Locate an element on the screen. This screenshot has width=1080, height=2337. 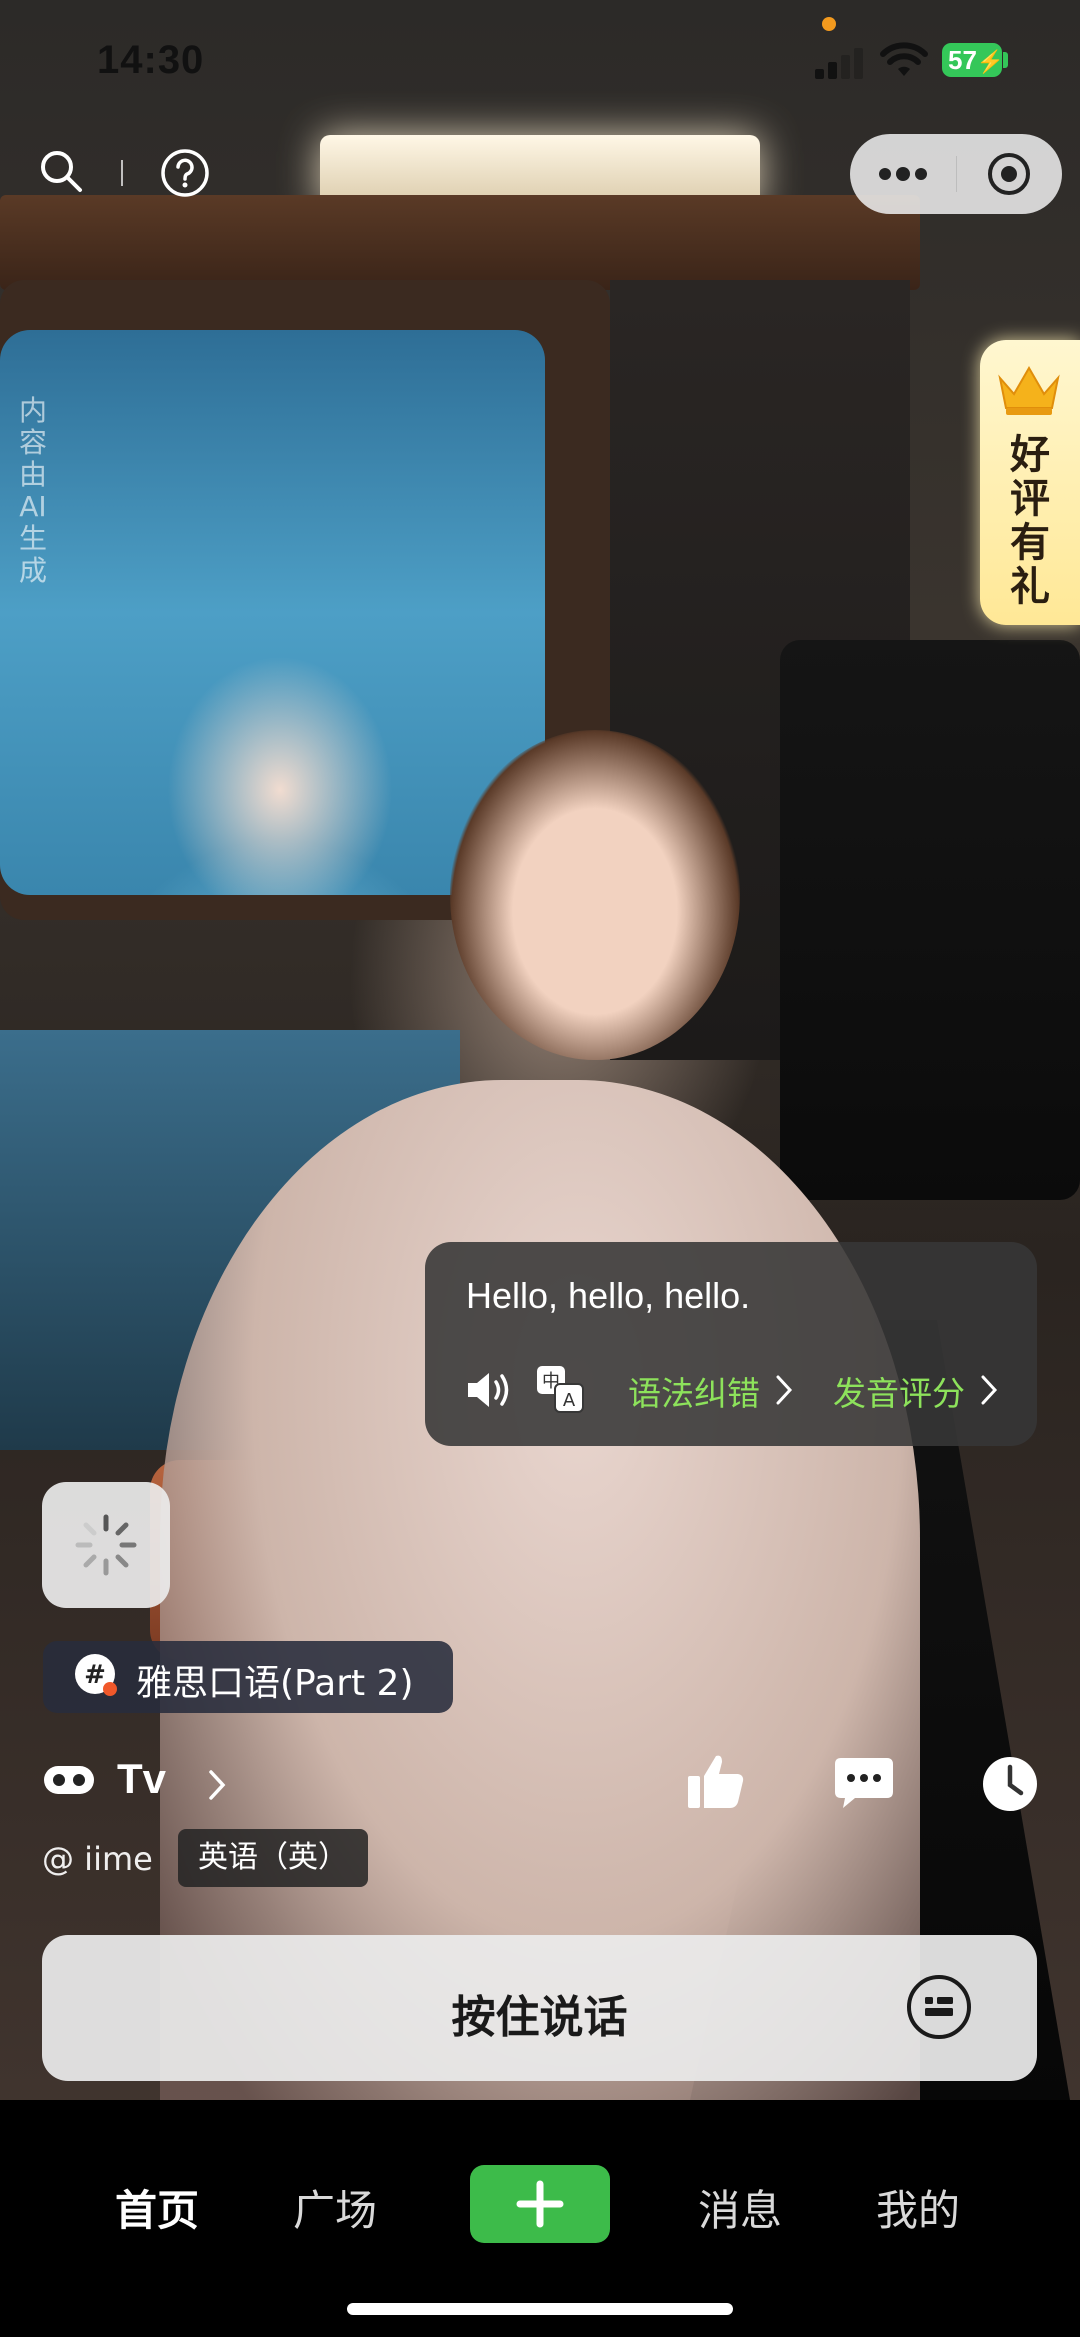
hold-to-talk-button: 按住说话 is located at coordinates (539, 2008).